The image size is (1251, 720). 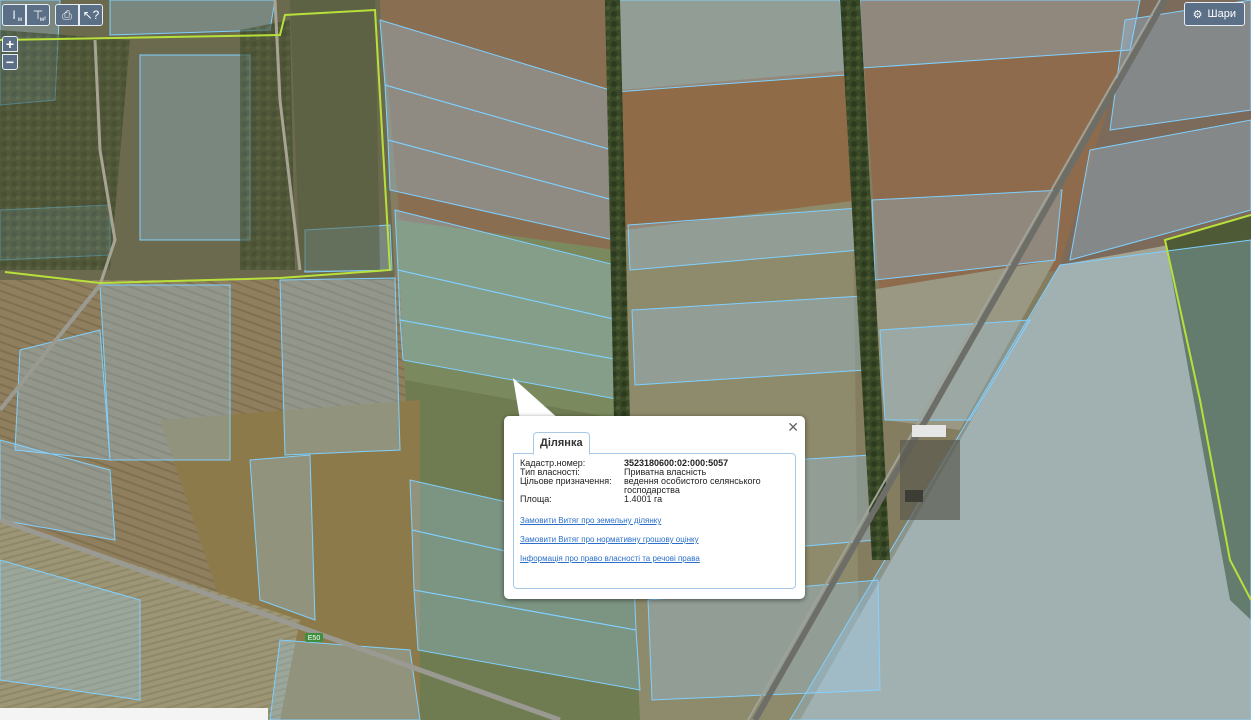 What do you see at coordinates (643, 499) in the screenshot?
I see `area-value: 1.4001 га` at bounding box center [643, 499].